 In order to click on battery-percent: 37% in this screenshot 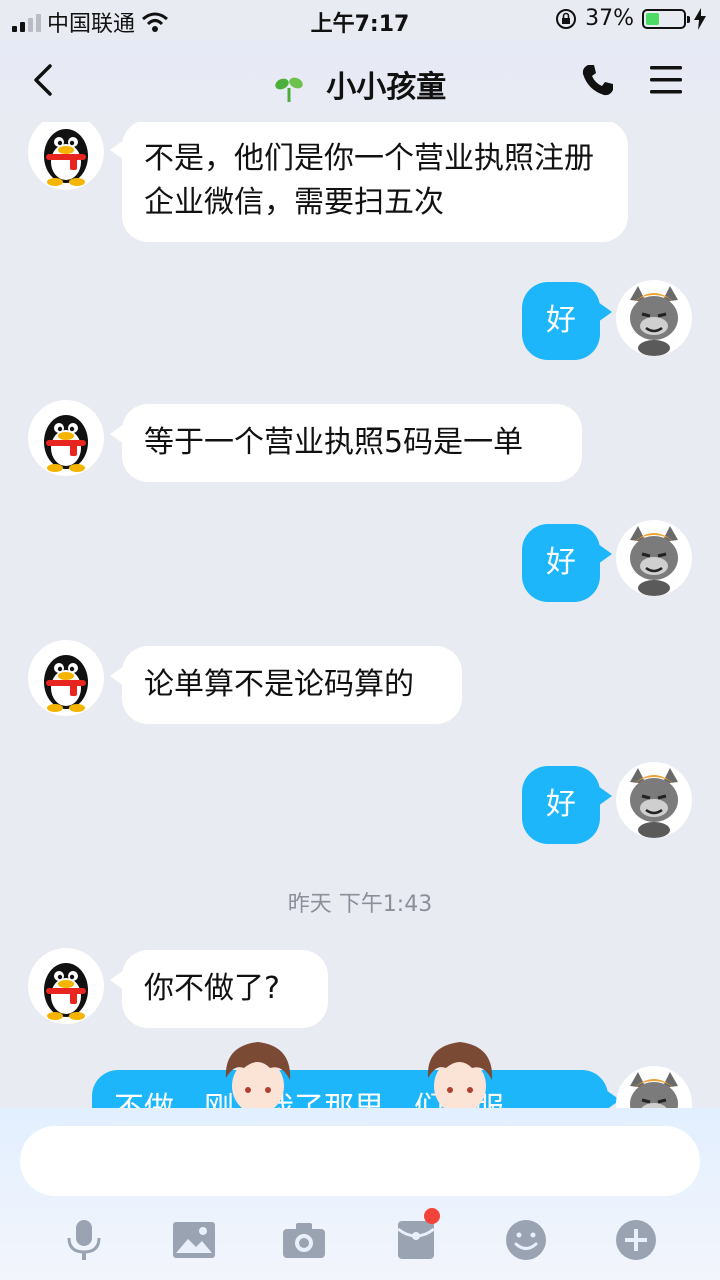, I will do `click(609, 18)`.